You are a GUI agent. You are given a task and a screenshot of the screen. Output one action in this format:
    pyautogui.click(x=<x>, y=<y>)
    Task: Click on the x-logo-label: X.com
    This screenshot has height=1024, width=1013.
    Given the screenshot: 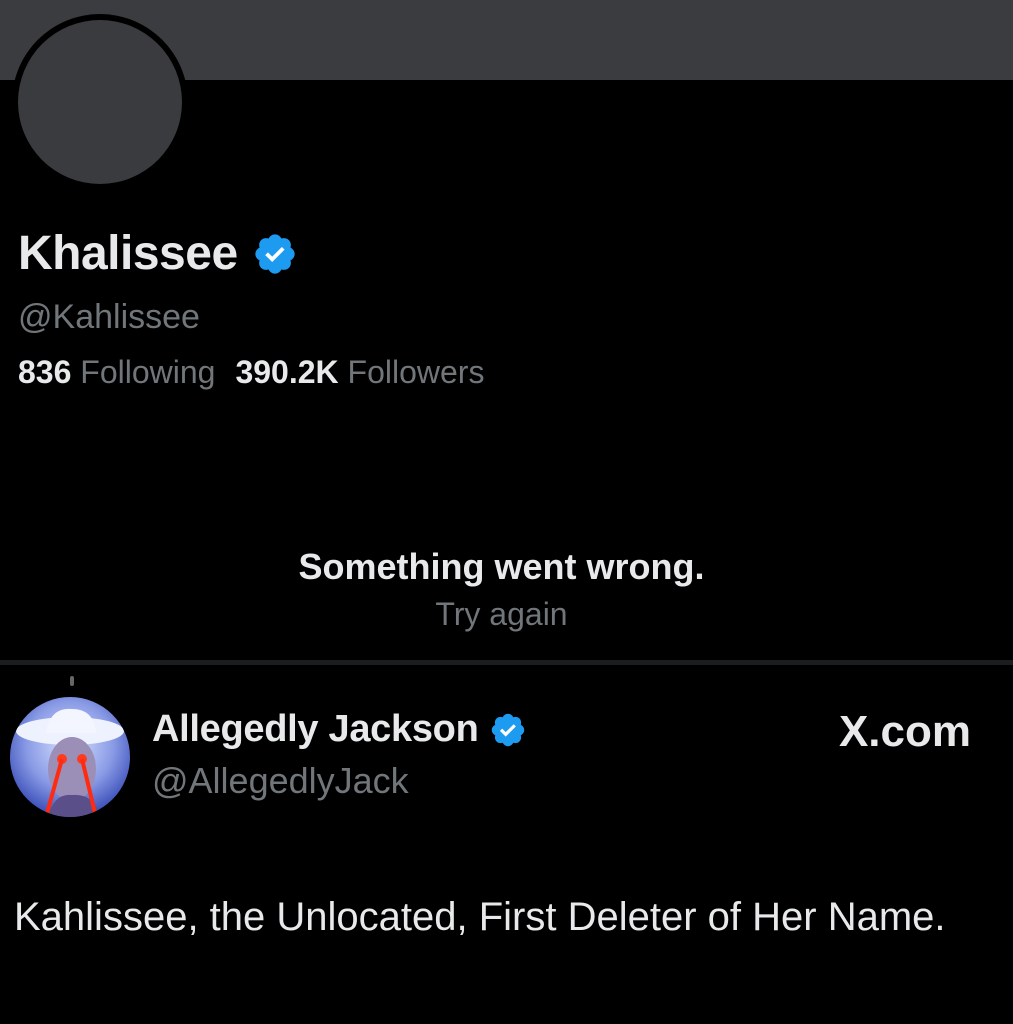 What is the action you would take?
    pyautogui.click(x=904, y=731)
    